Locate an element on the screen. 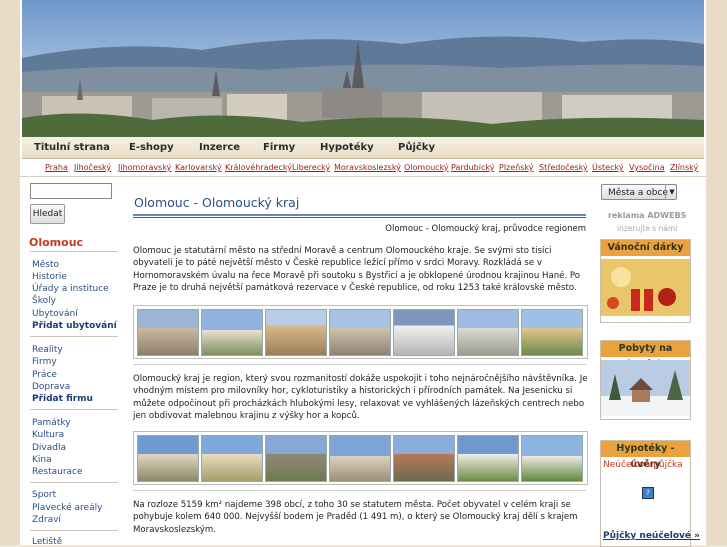 The height and width of the screenshot is (547, 727). left-nav-letiste: Letiště is located at coordinates (47, 542).